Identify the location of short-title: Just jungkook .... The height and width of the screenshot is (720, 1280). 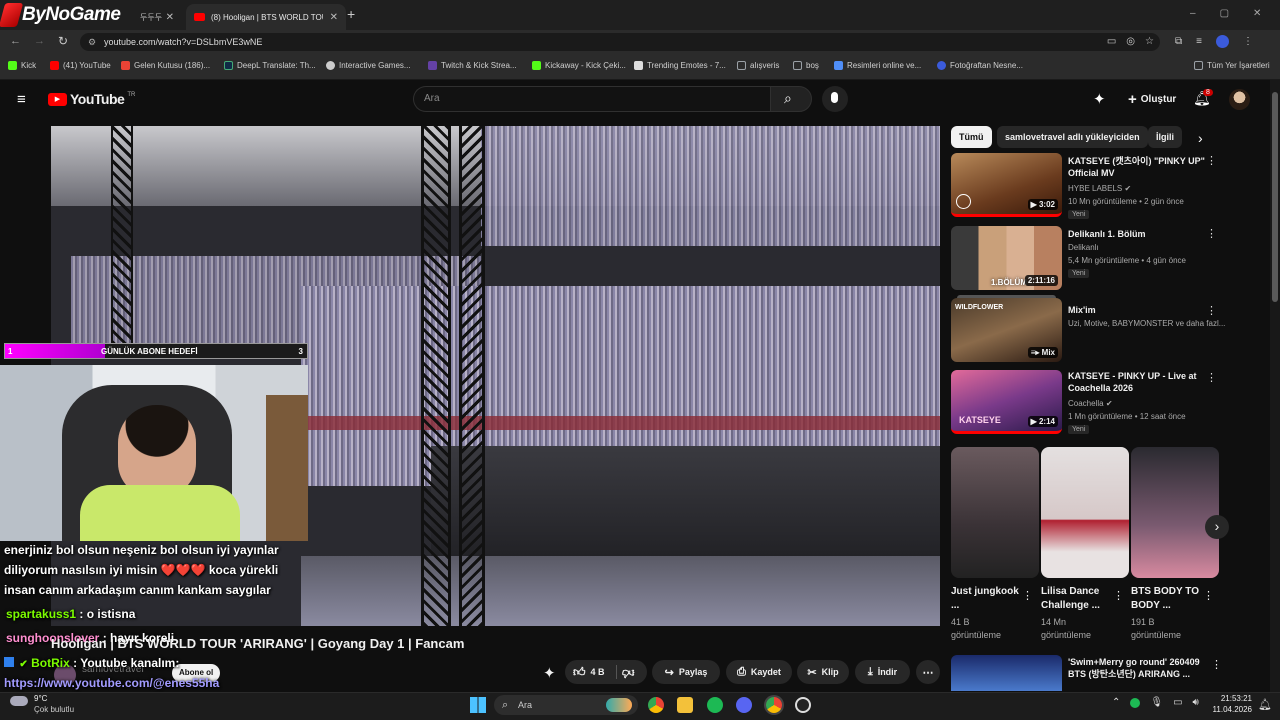
(987, 599).